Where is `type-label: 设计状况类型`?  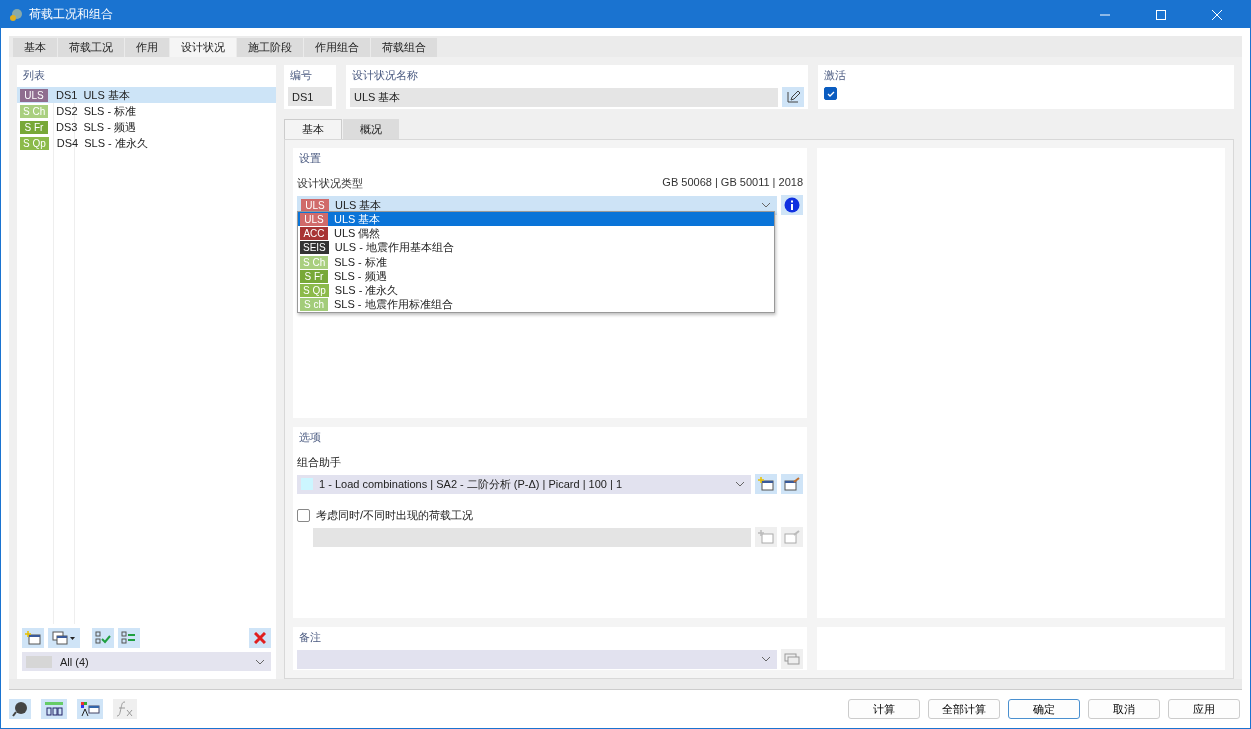 type-label: 设计状况类型 is located at coordinates (330, 183).